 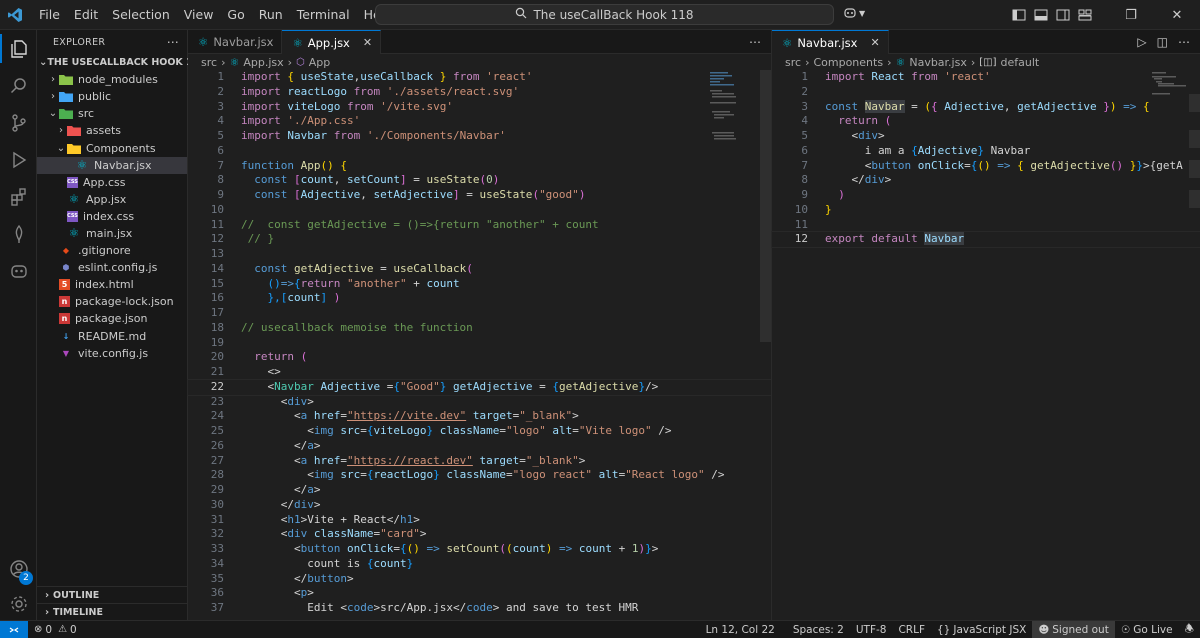 What do you see at coordinates (981, 629) in the screenshot?
I see `language-mode: {} JavaScript JSX` at bounding box center [981, 629].